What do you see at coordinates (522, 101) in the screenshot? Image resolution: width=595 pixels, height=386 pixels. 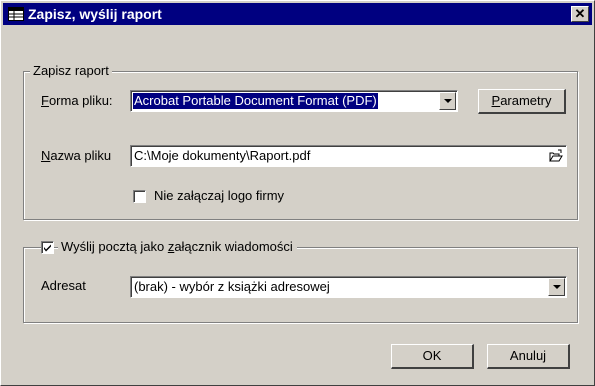 I see `parameters-button: Parametry` at bounding box center [522, 101].